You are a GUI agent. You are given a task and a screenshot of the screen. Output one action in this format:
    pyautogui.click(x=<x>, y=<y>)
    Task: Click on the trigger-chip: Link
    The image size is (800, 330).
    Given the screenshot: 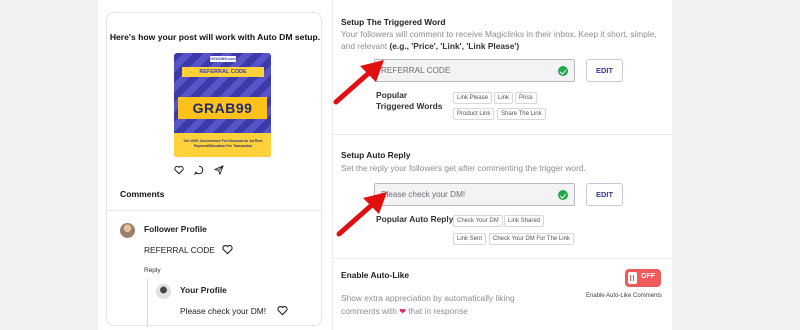 What is the action you would take?
    pyautogui.click(x=504, y=98)
    